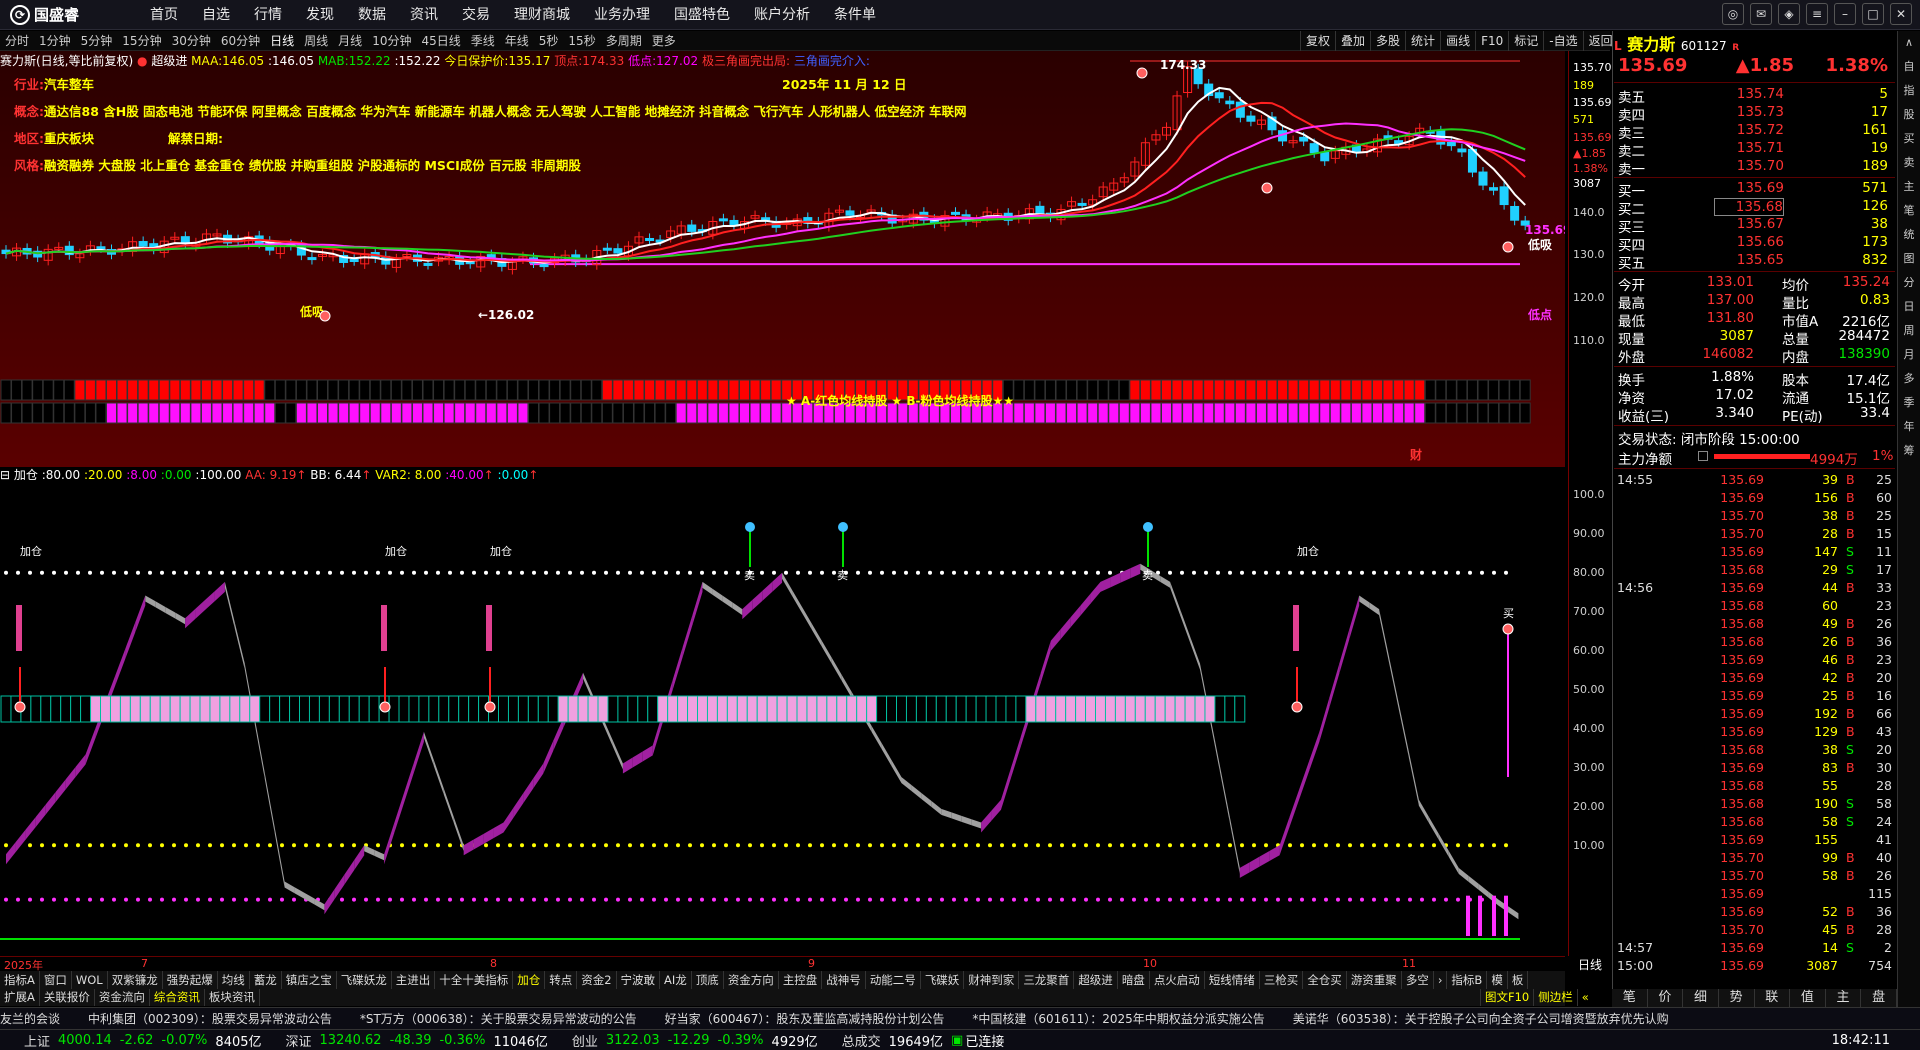 This screenshot has width=1920, height=1050. Describe the element at coordinates (1590, 964) in the screenshot. I see `period-label: 日线` at that location.